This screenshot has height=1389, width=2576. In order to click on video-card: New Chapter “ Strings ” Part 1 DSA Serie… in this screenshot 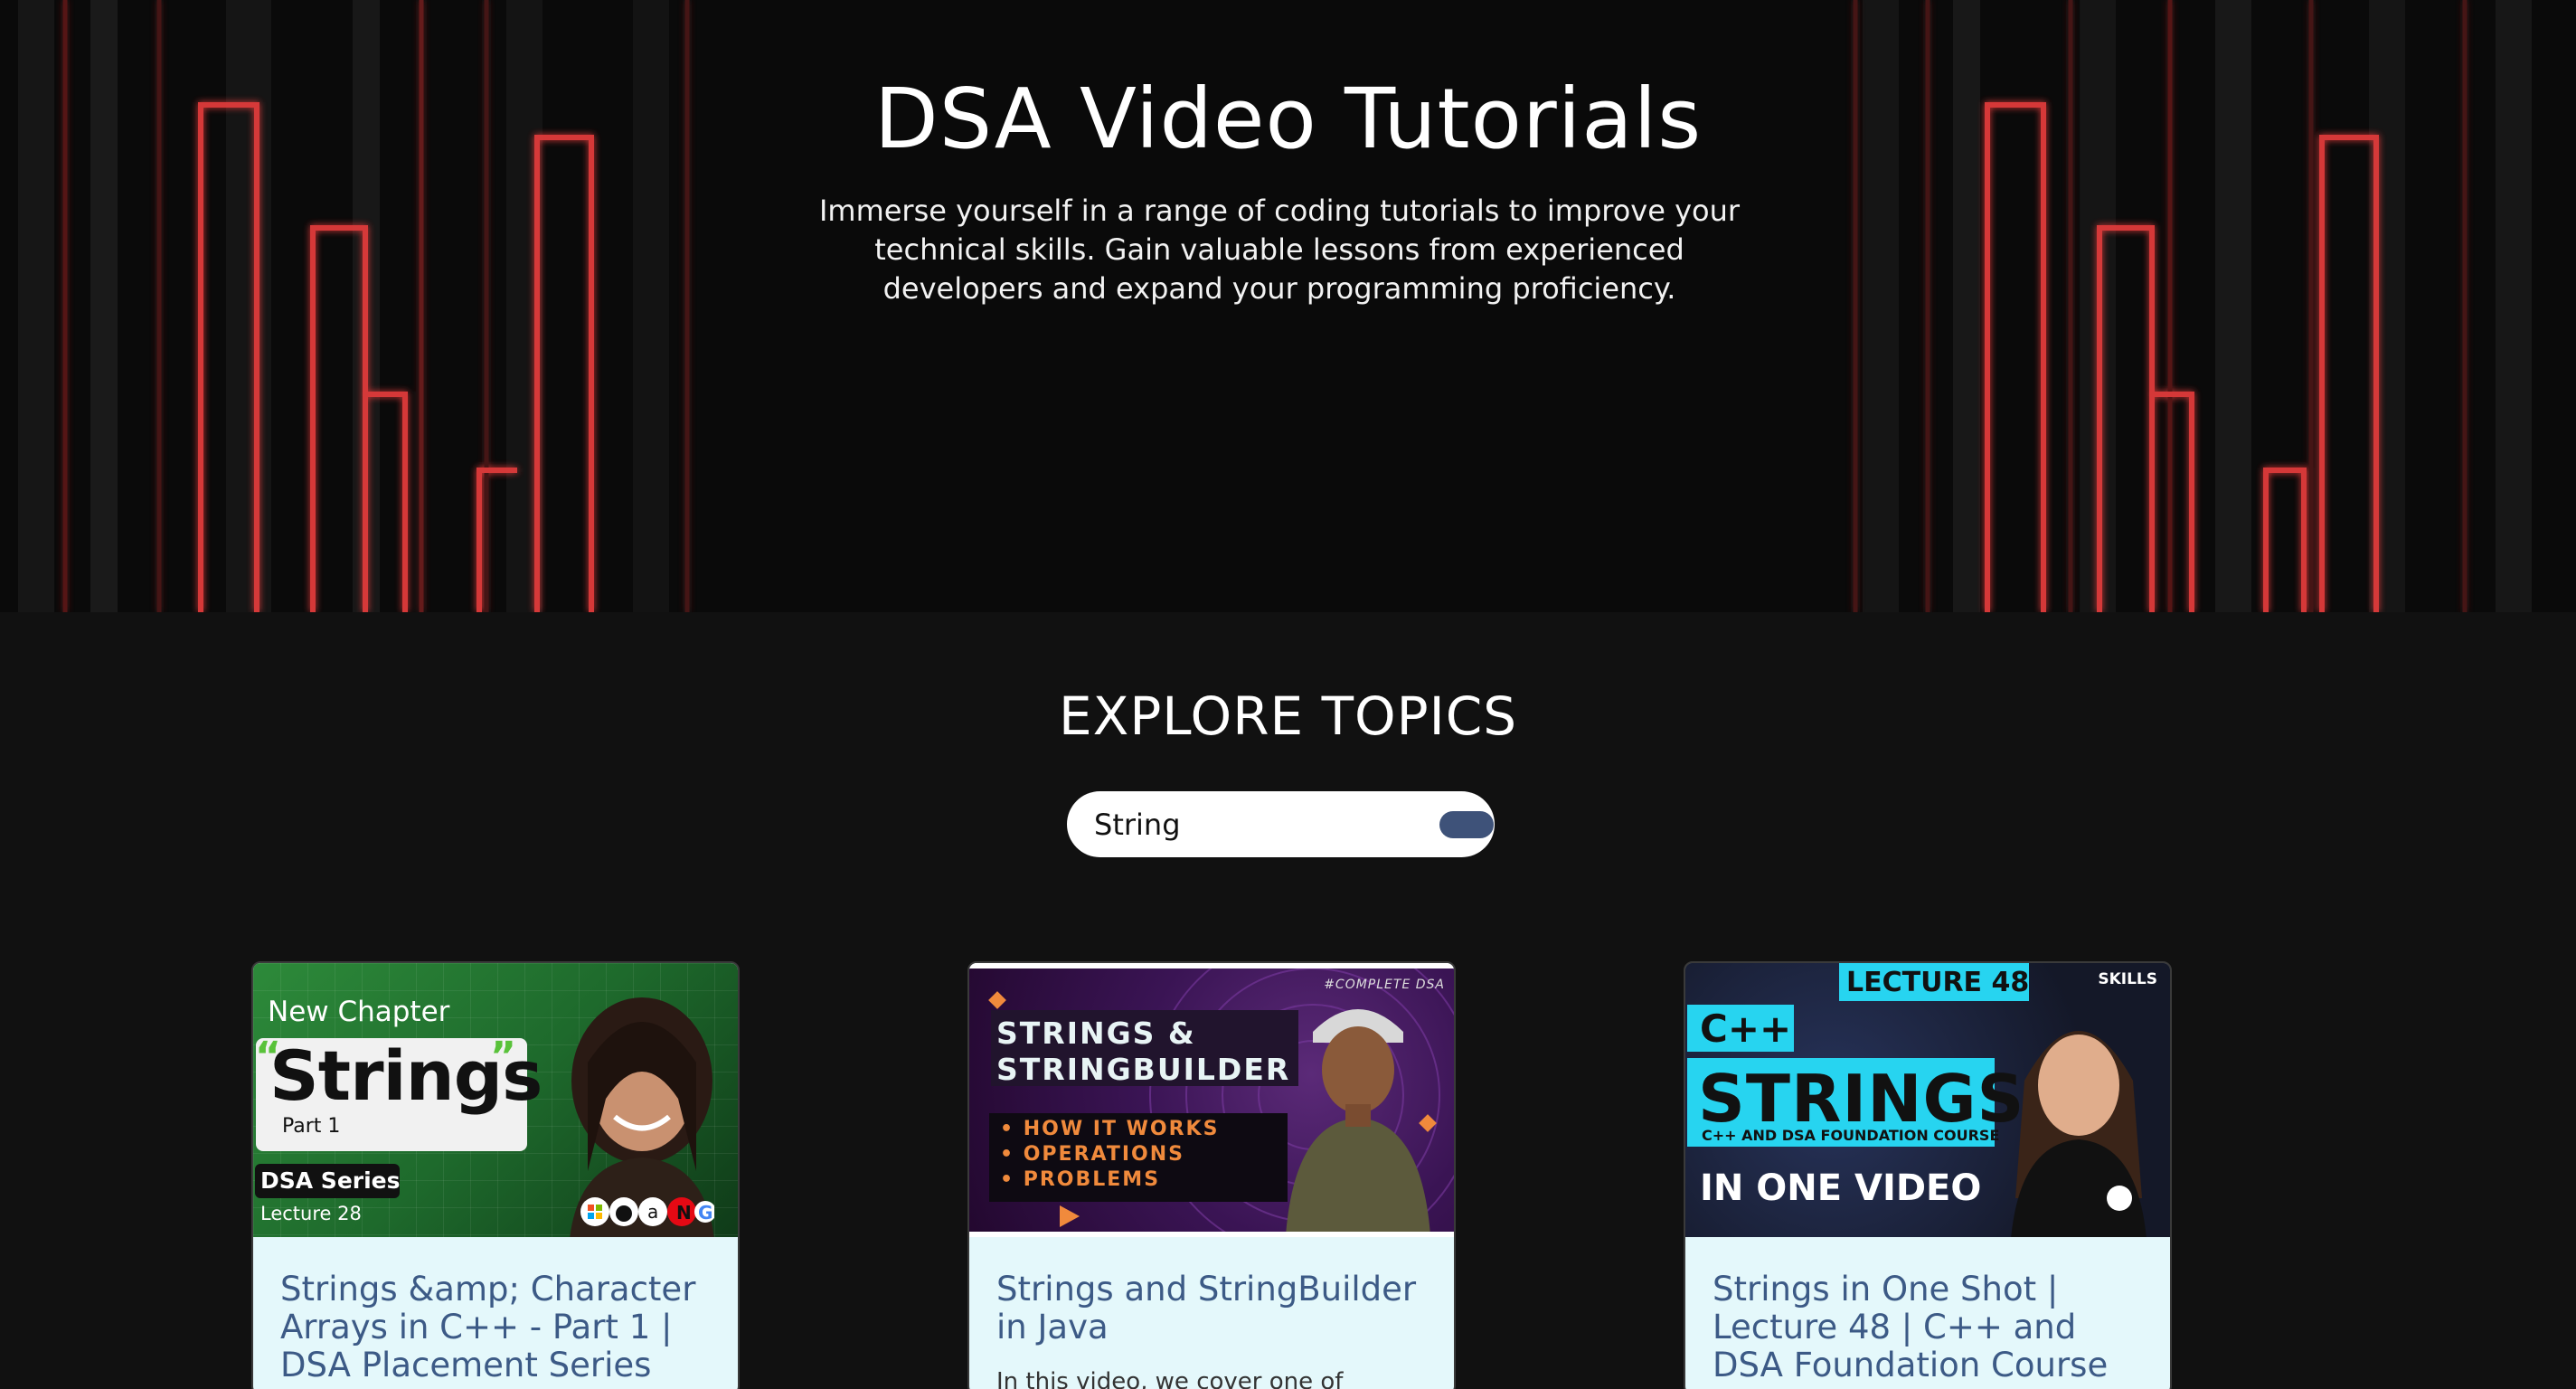, I will do `click(495, 1175)`.